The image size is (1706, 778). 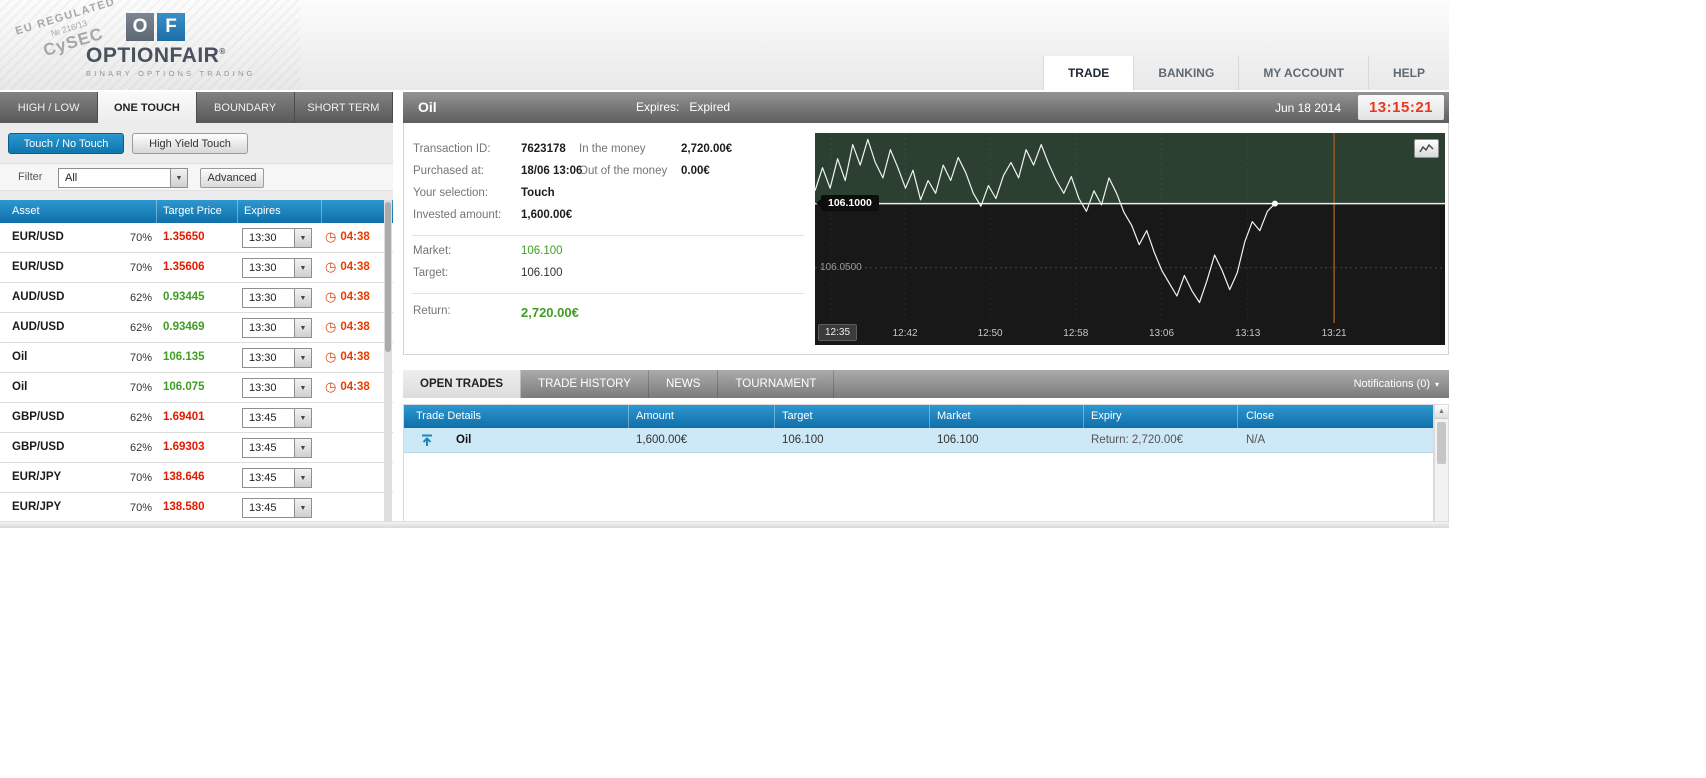 What do you see at coordinates (190, 143) in the screenshot?
I see `high-yield-touch-button: High Yield Touch` at bounding box center [190, 143].